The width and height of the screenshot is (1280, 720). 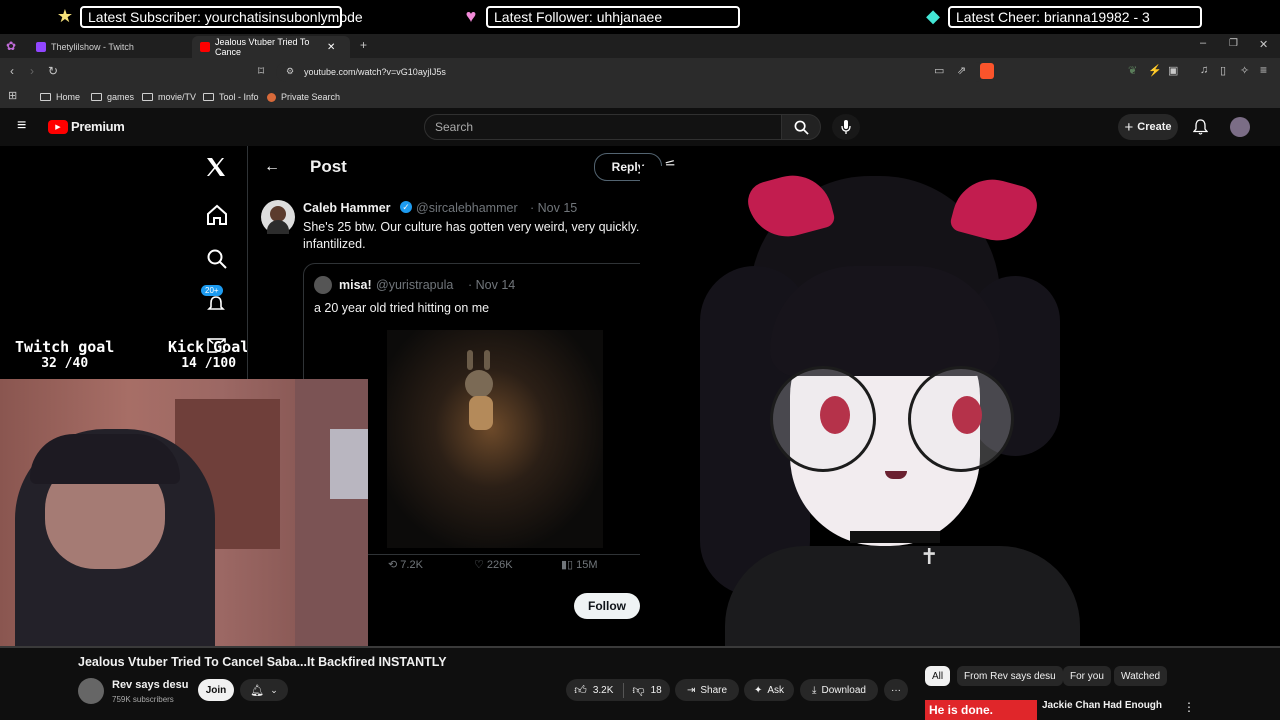 What do you see at coordinates (1203, 43) in the screenshot?
I see `minimize-icon: –` at bounding box center [1203, 43].